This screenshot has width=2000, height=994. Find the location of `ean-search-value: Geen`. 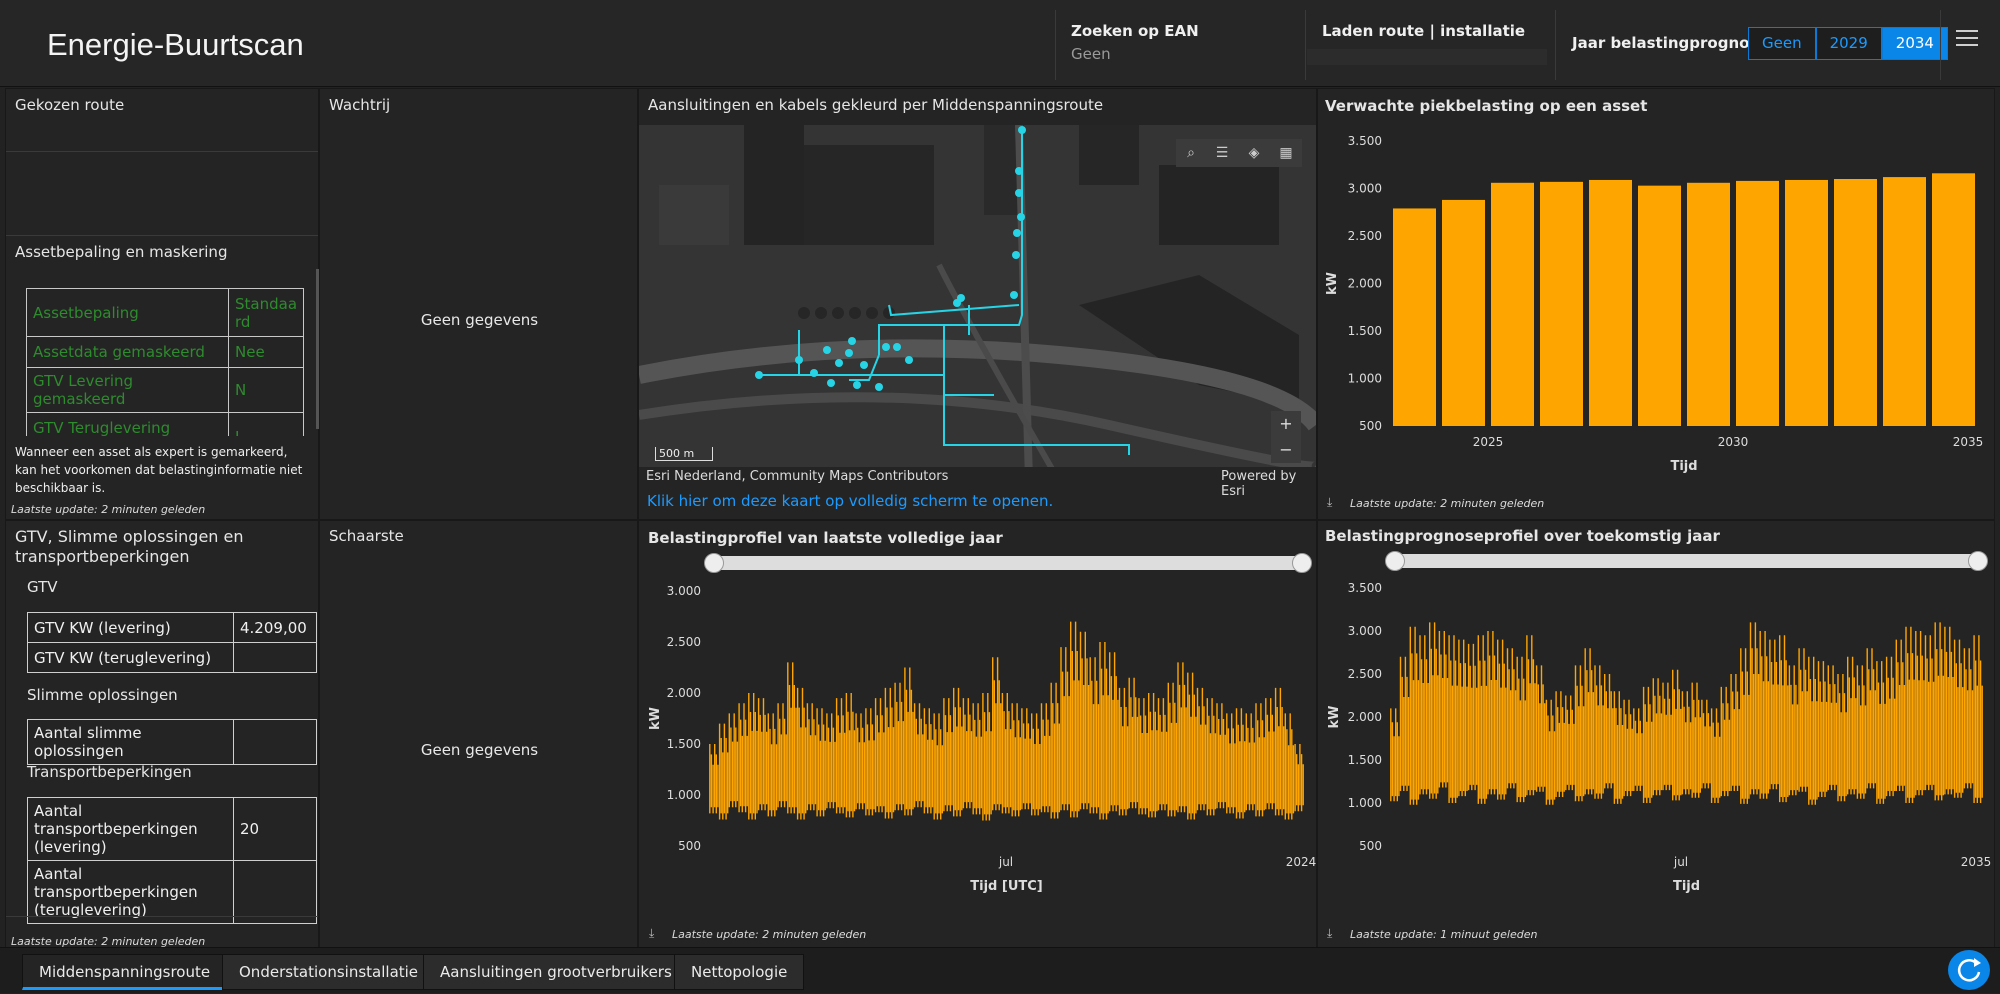

ean-search-value: Geen is located at coordinates (1091, 54).